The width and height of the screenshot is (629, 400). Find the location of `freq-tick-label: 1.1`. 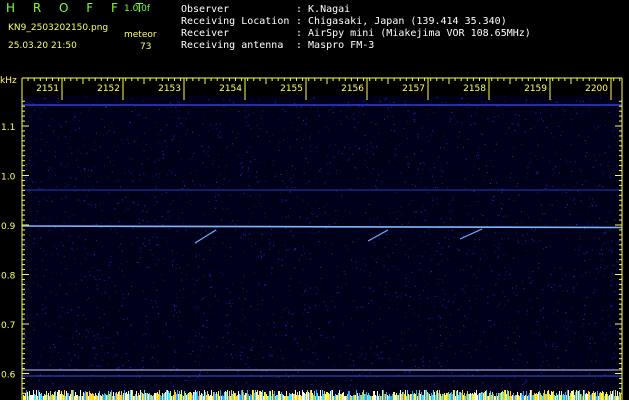

freq-tick-label: 1.1 is located at coordinates (8, 128).